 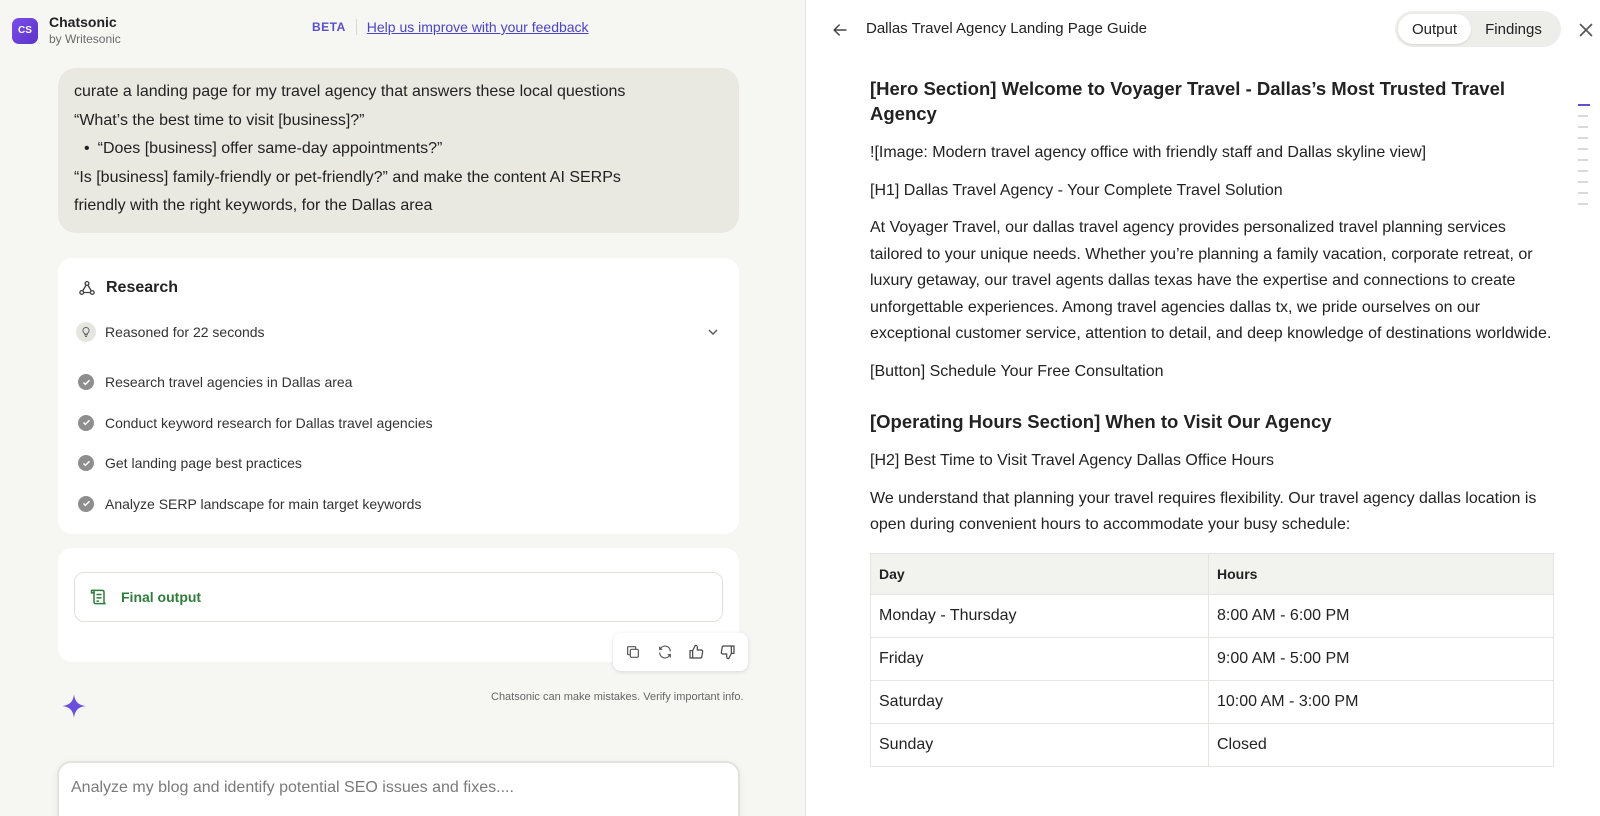 I want to click on beta-badge: BETA, so click(x=329, y=27).